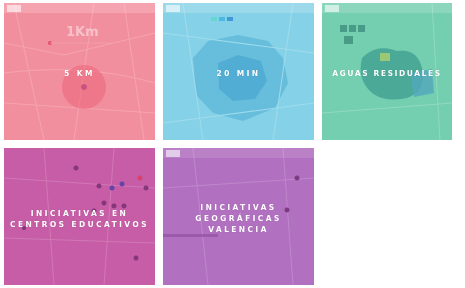  Describe the element at coordinates (82, 32) in the screenshot. I see `map-annotation: 1Km` at that location.